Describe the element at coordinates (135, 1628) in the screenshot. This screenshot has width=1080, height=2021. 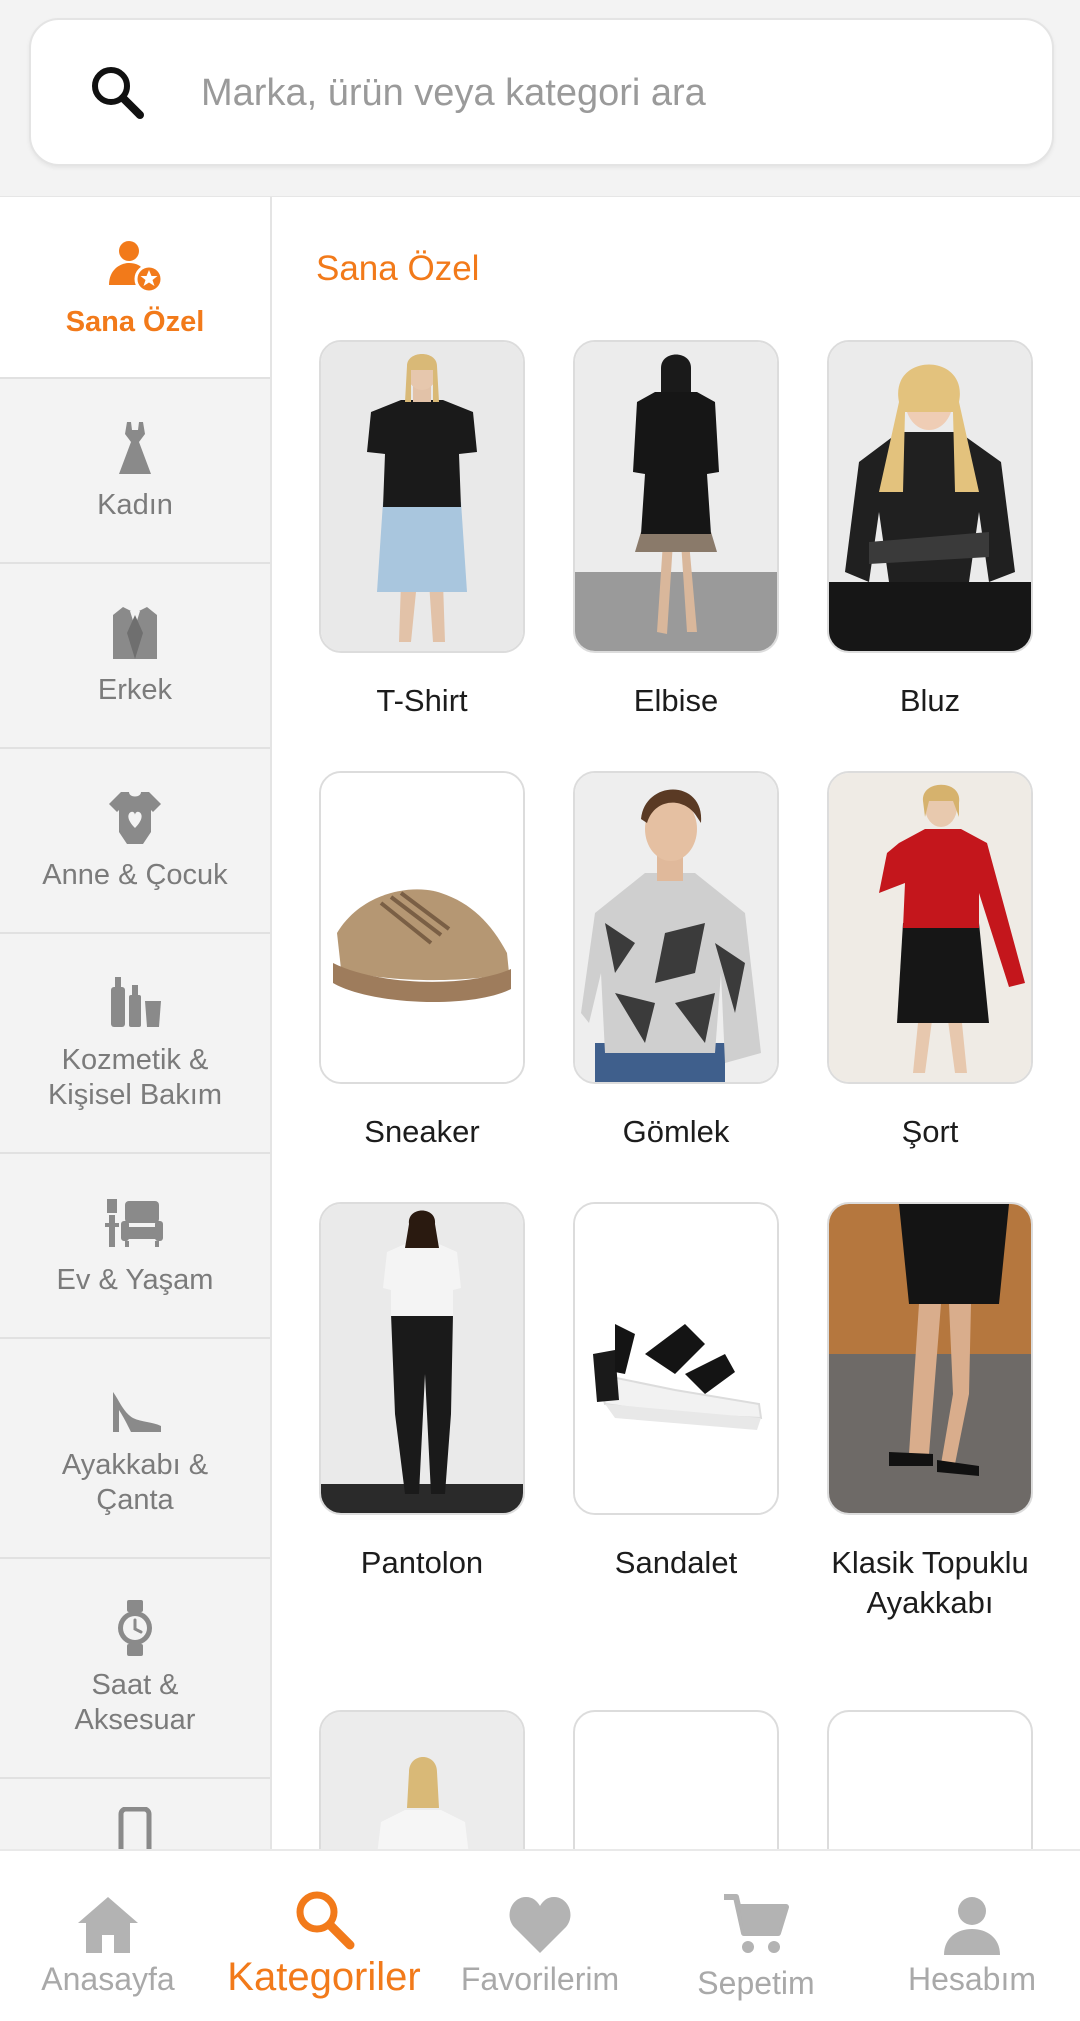
I see `watch-icon` at that location.